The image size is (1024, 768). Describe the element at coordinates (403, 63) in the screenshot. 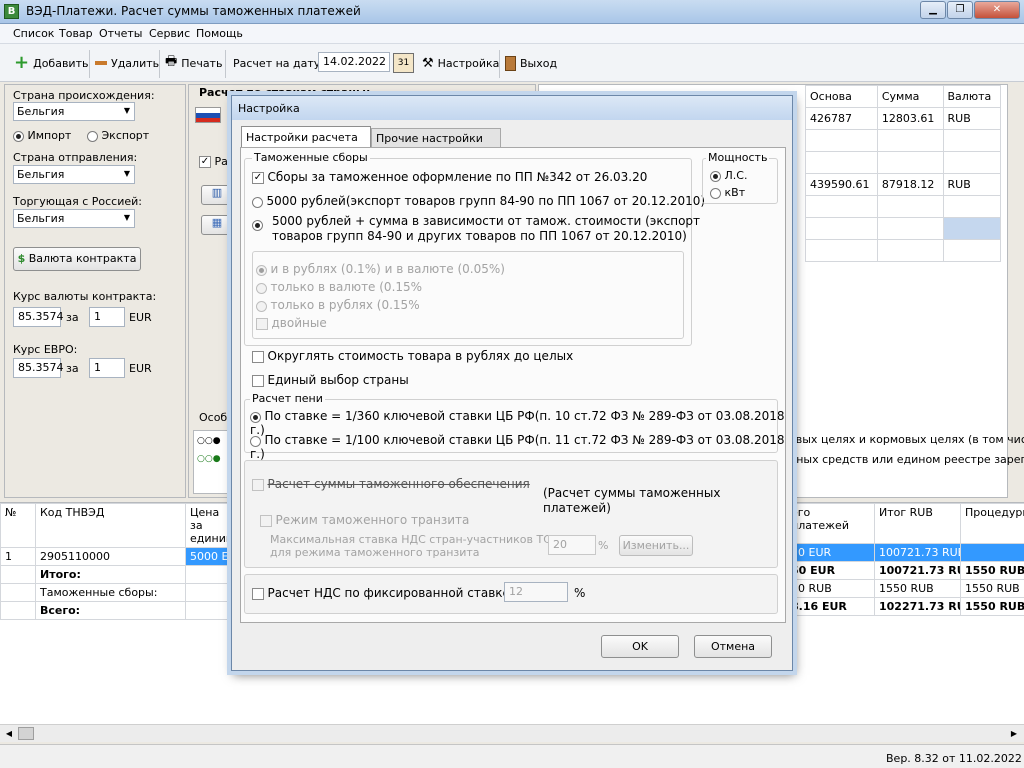

I see `calendar-icon: 31` at that location.